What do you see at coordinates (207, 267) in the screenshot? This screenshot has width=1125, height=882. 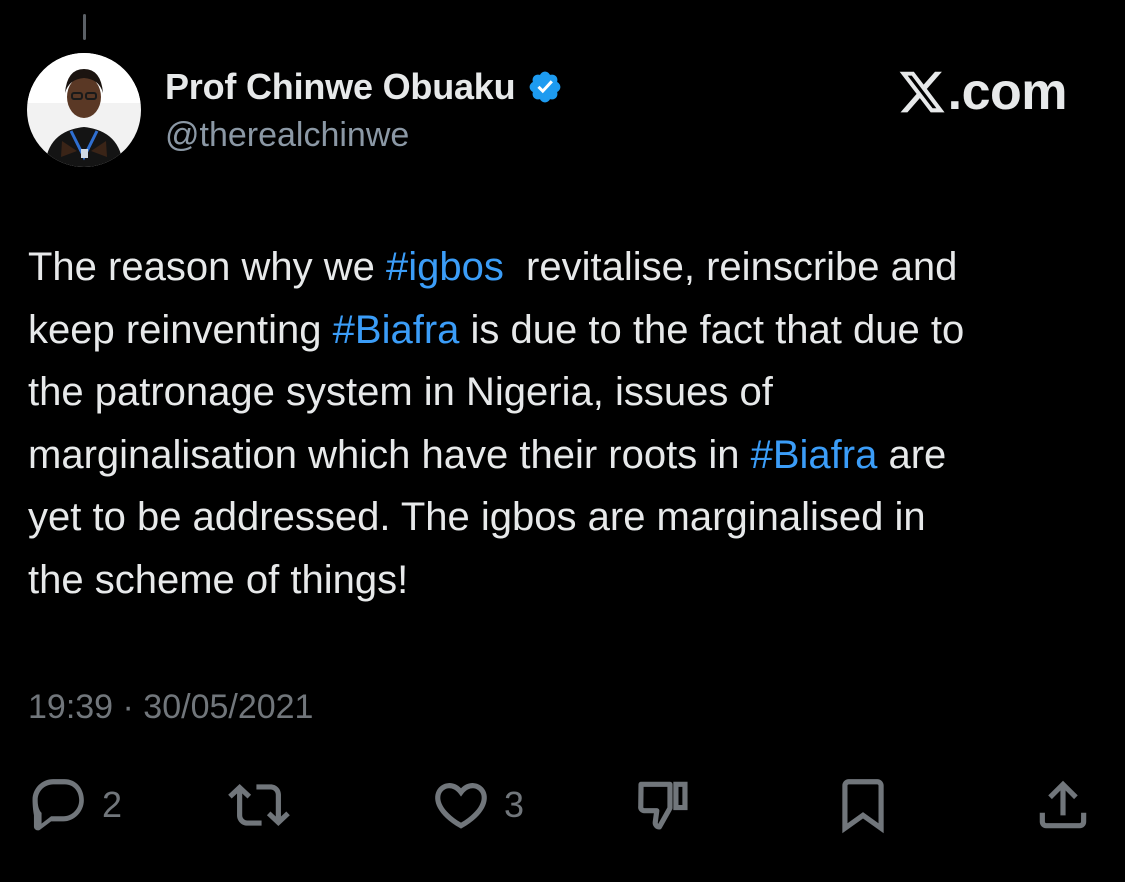 I see `tweet-text-segment: The reason why we` at bounding box center [207, 267].